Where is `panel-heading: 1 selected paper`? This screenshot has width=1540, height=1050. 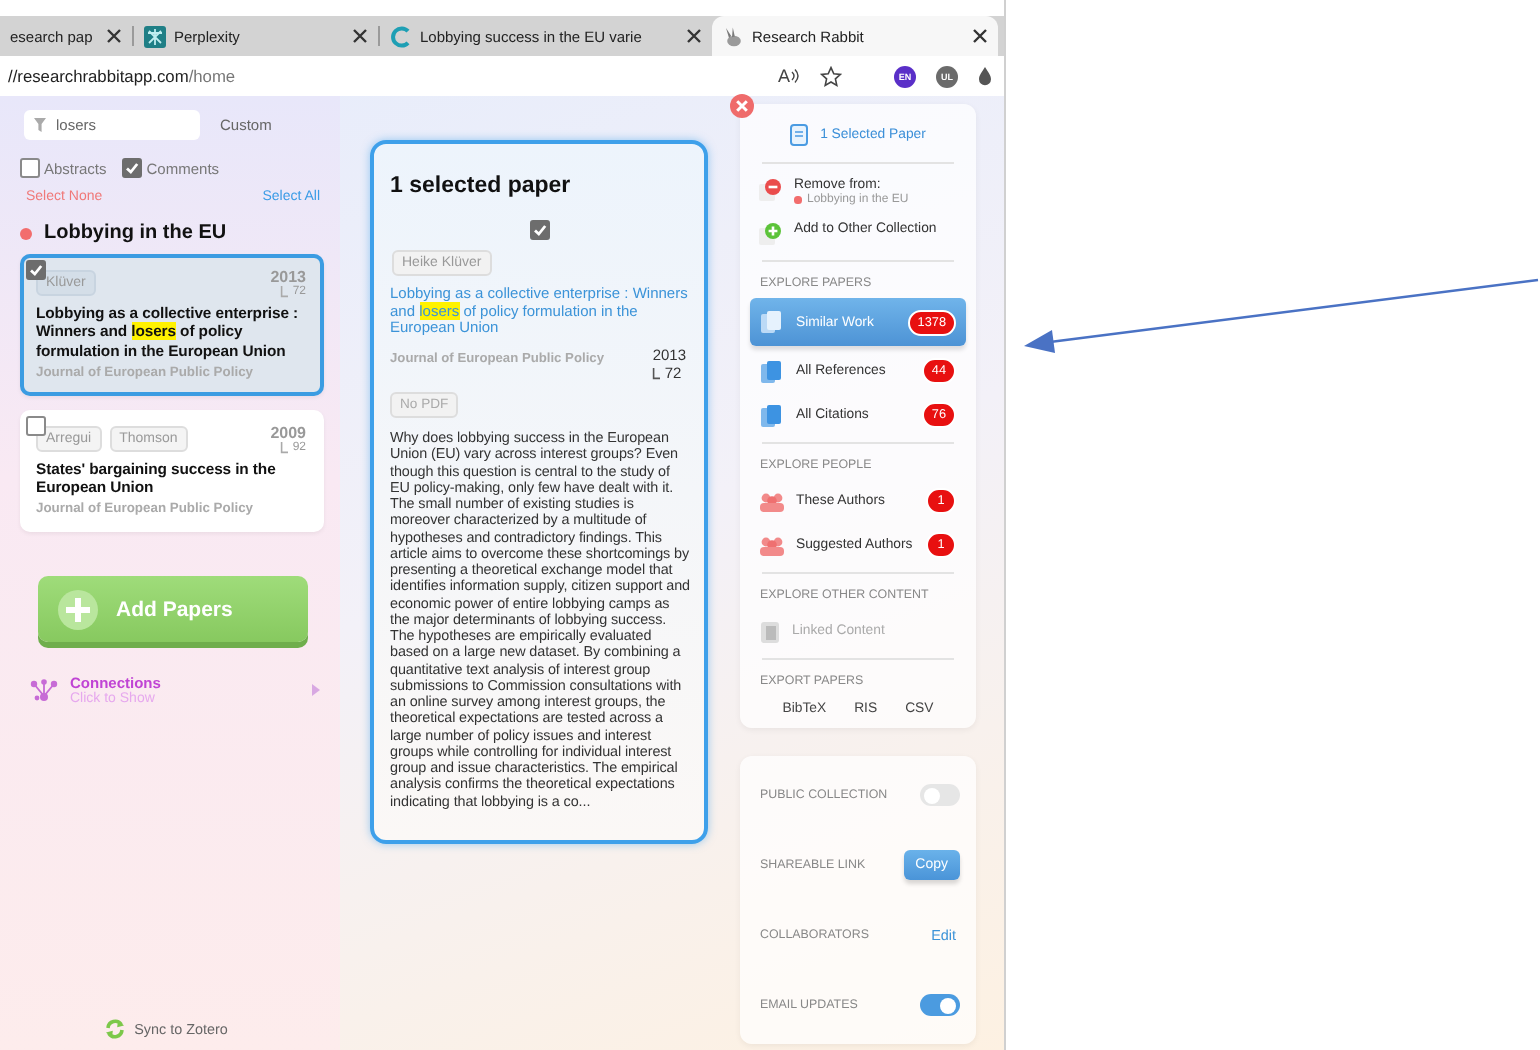
panel-heading: 1 selected paper is located at coordinates (481, 186).